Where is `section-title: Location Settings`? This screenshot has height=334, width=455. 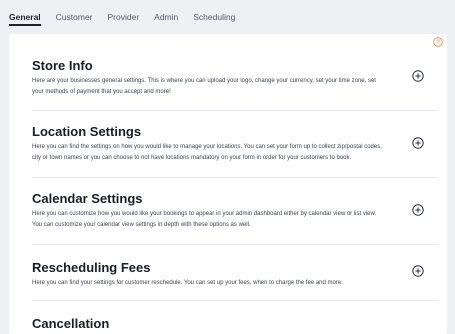 section-title: Location Settings is located at coordinates (87, 131).